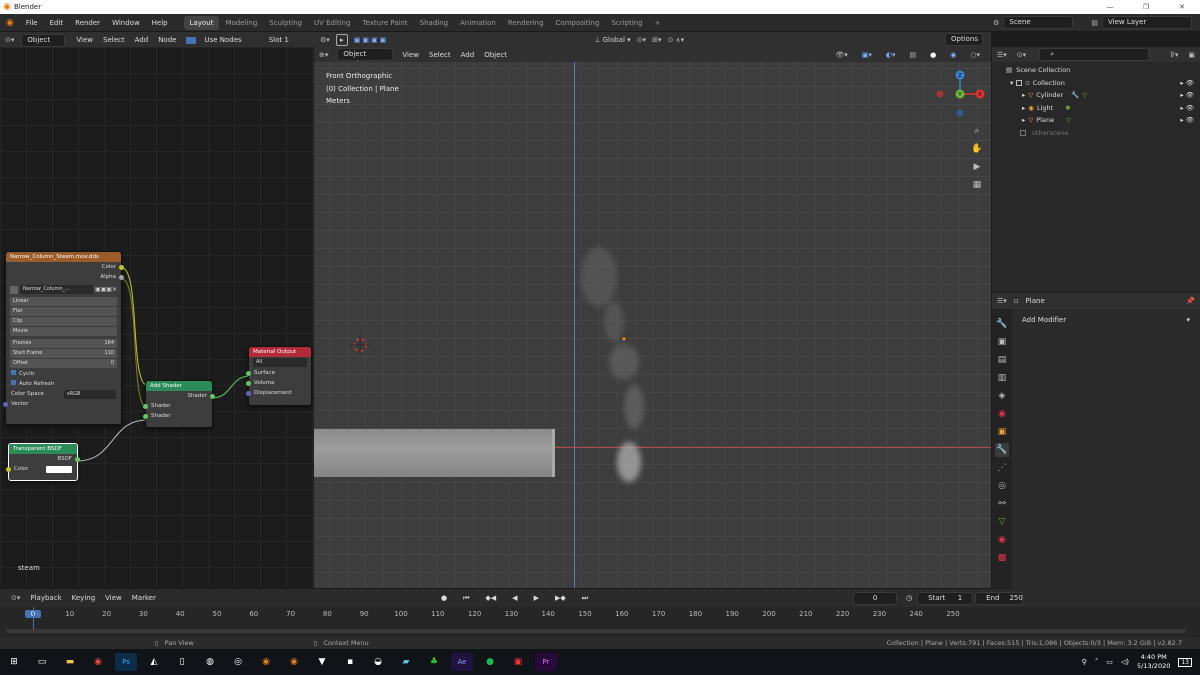 The image size is (1200, 675). Describe the element at coordinates (975, 55) in the screenshot. I see `shading-rendered-icon: ○▾` at that location.